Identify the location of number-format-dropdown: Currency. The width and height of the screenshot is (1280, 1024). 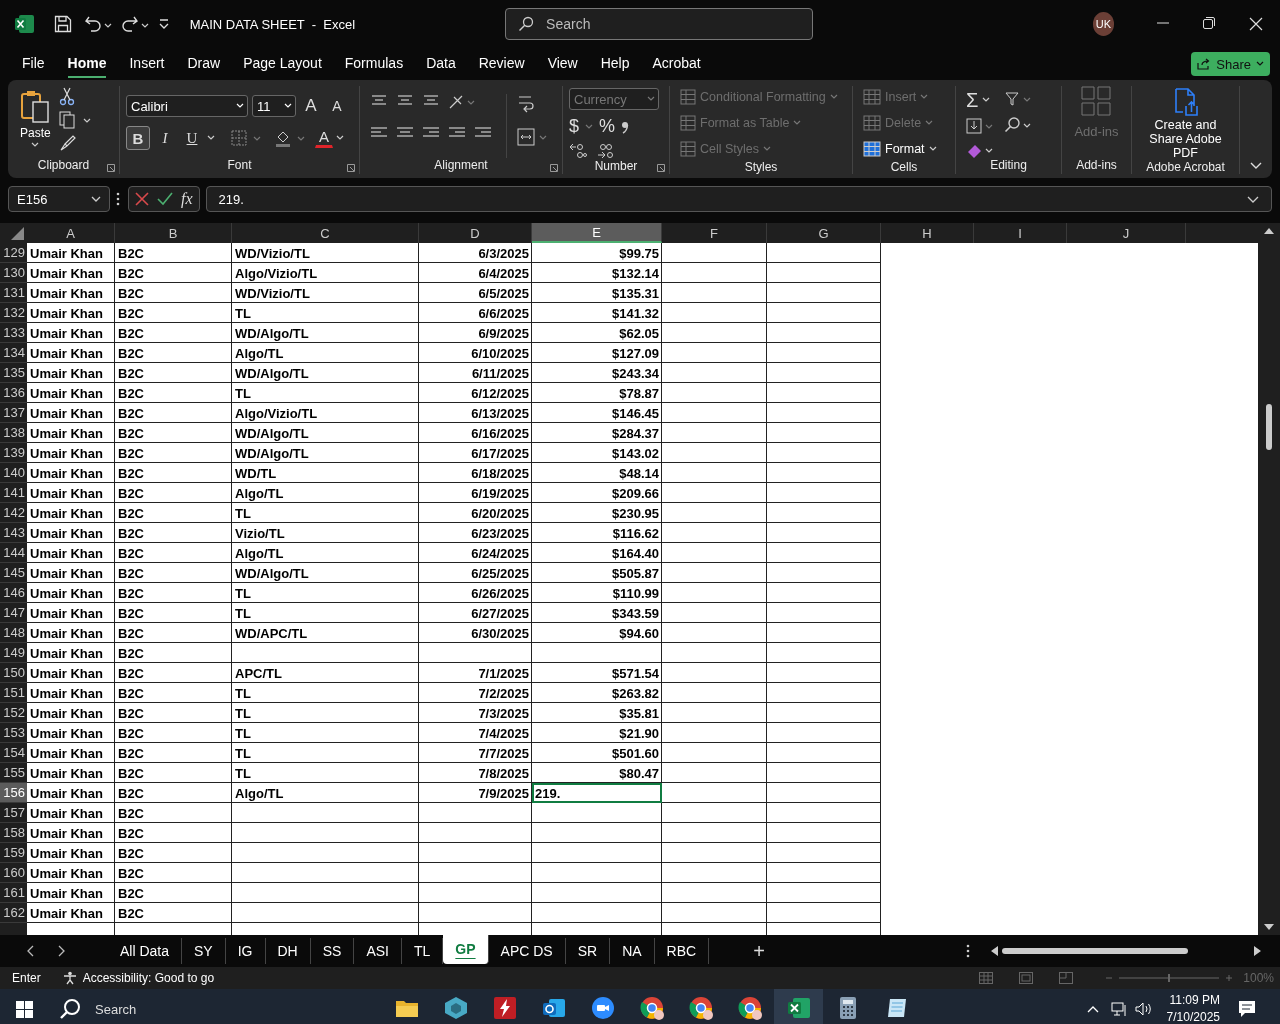
(614, 99).